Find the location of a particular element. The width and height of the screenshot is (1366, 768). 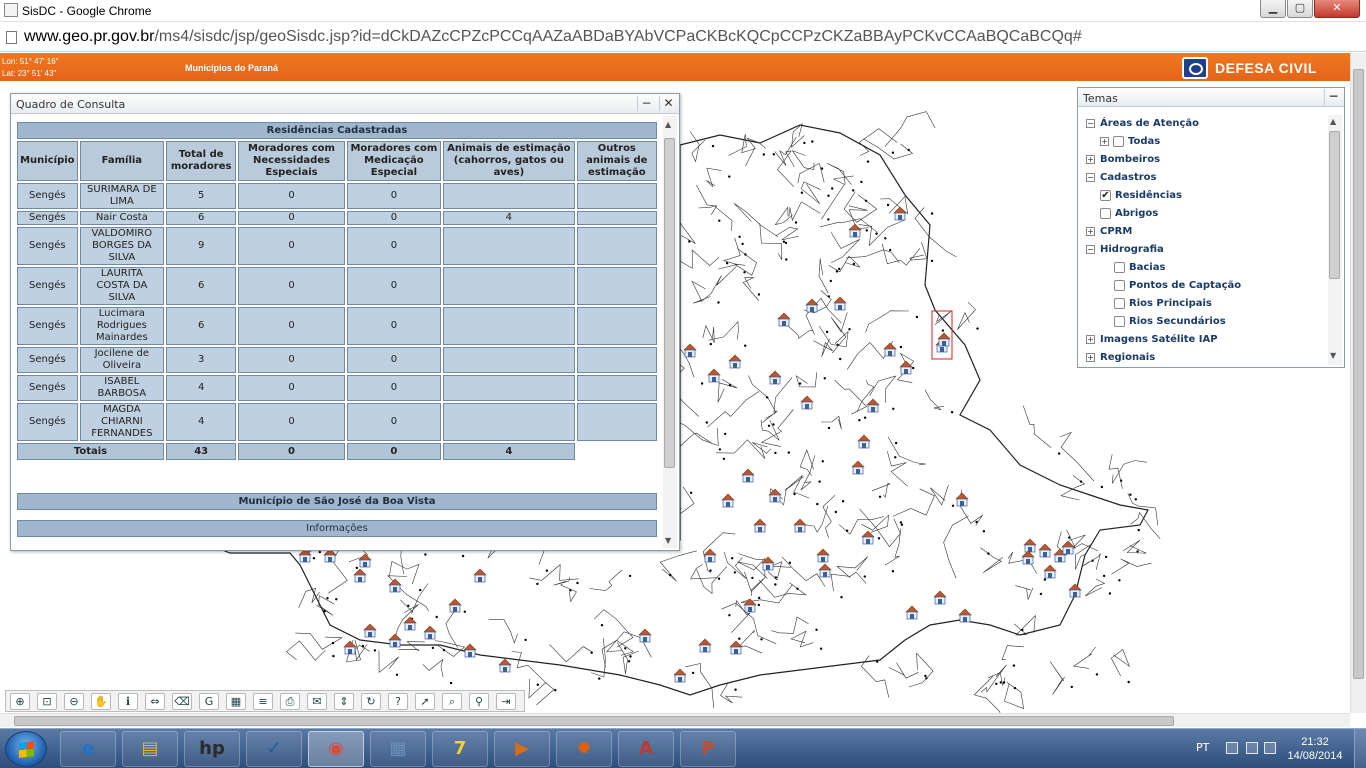

theme-item-resid-ncias: ✔ Residências is located at coordinates (1206, 197).